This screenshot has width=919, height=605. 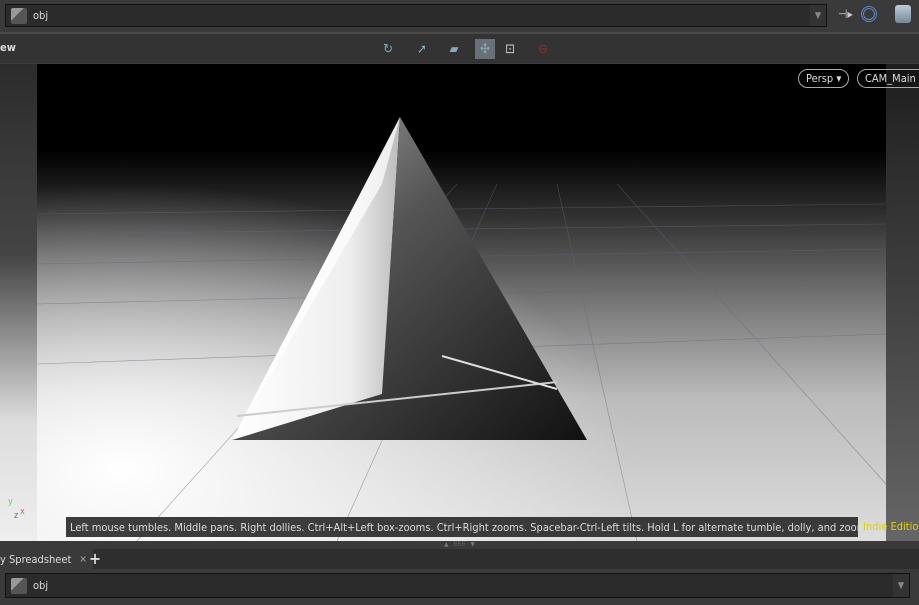 I want to click on projection-label: Persp, so click(x=820, y=78).